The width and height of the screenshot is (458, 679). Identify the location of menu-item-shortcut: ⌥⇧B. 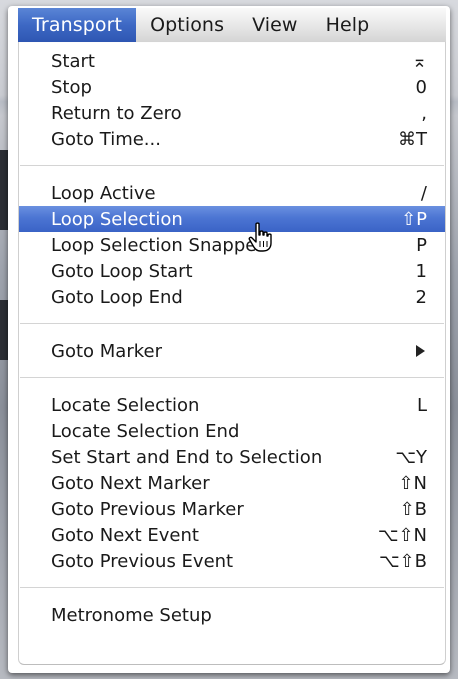
(402, 561).